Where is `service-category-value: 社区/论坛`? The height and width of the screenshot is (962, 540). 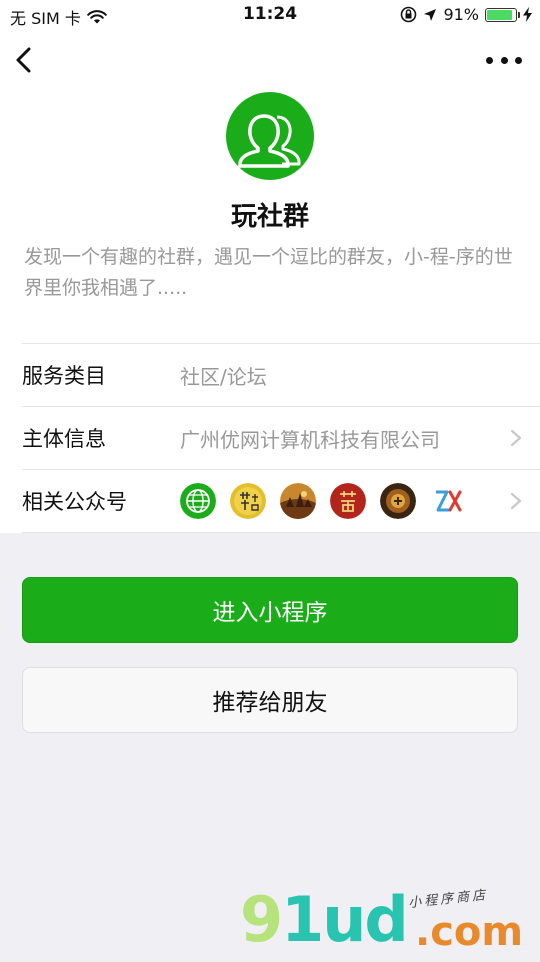 service-category-value: 社区/论坛 is located at coordinates (223, 376).